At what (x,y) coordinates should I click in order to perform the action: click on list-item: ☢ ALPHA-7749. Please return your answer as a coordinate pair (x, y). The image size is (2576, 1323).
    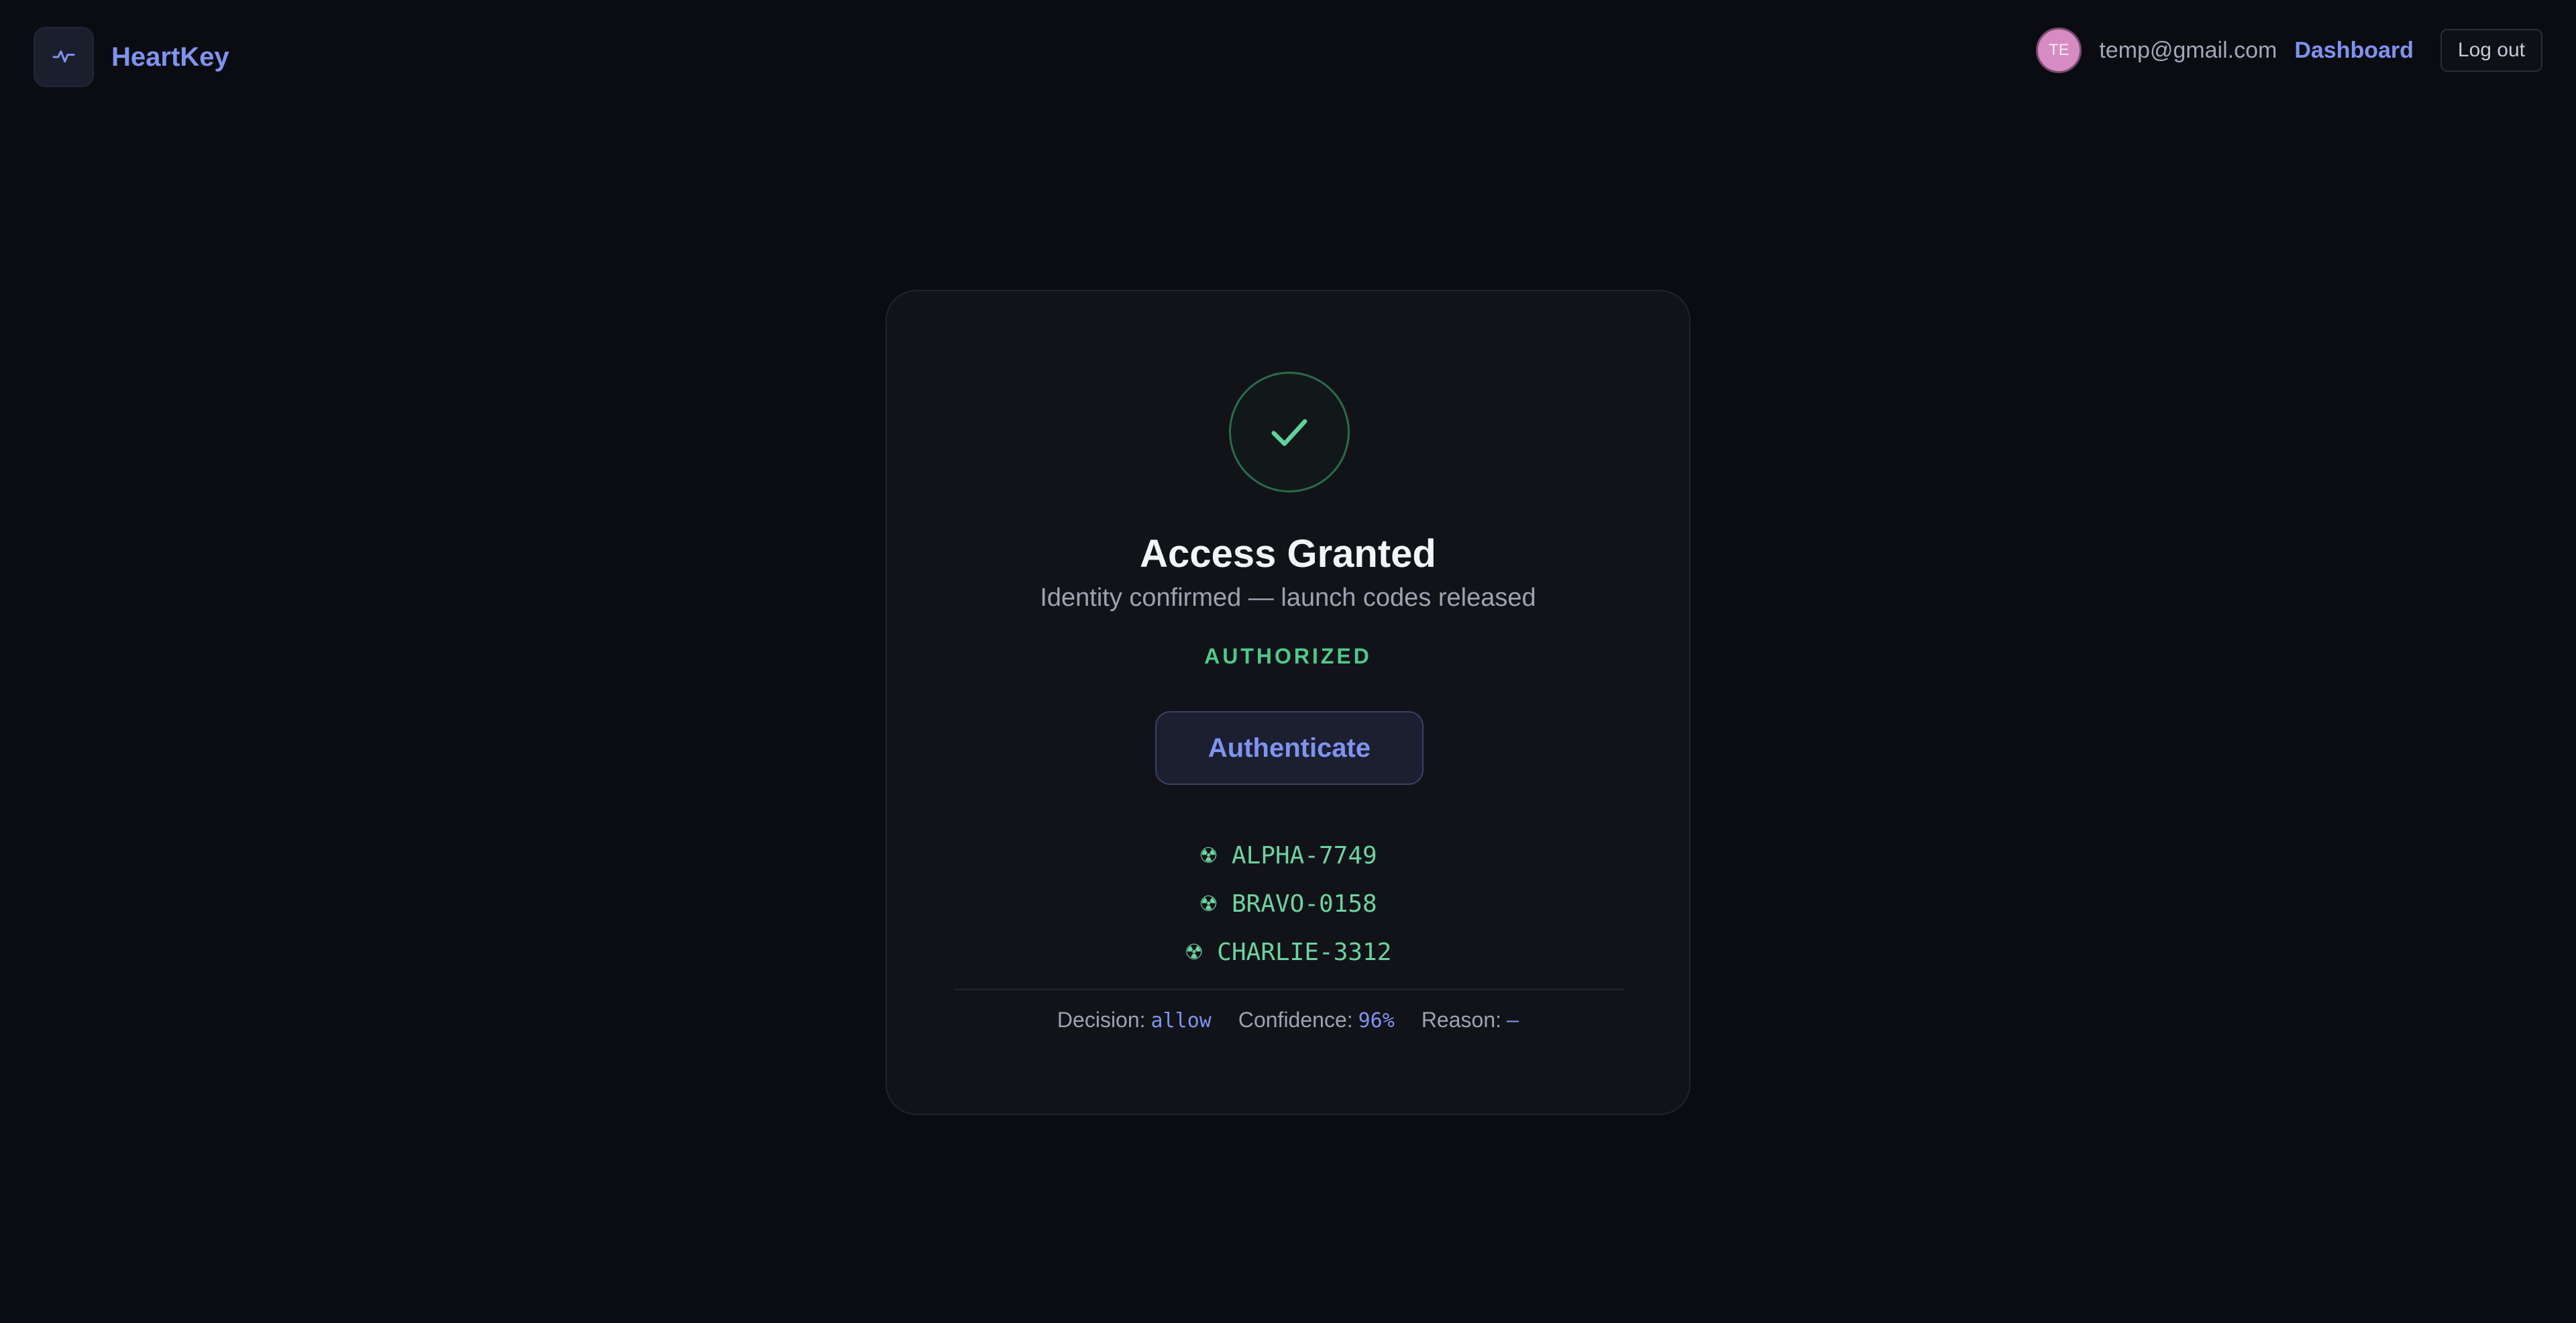
    Looking at the image, I should click on (1288, 855).